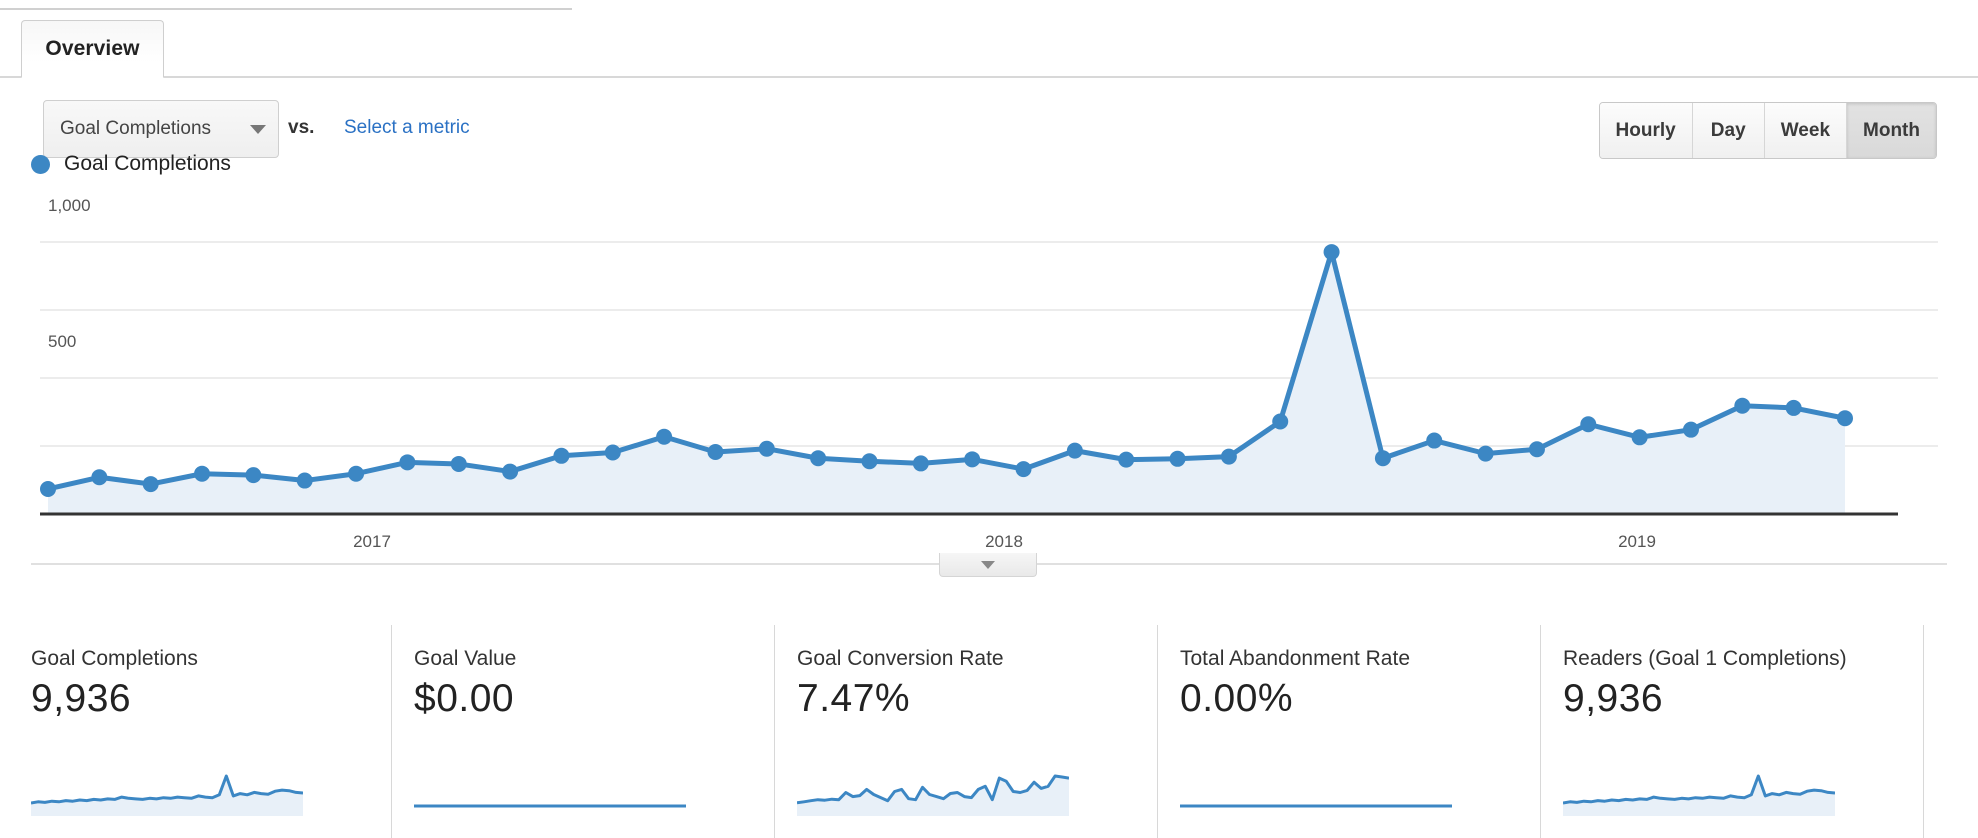 The height and width of the screenshot is (838, 1978). I want to click on metric-card: Readers (Goal 1 Completions) 9,936, so click(1732, 731).